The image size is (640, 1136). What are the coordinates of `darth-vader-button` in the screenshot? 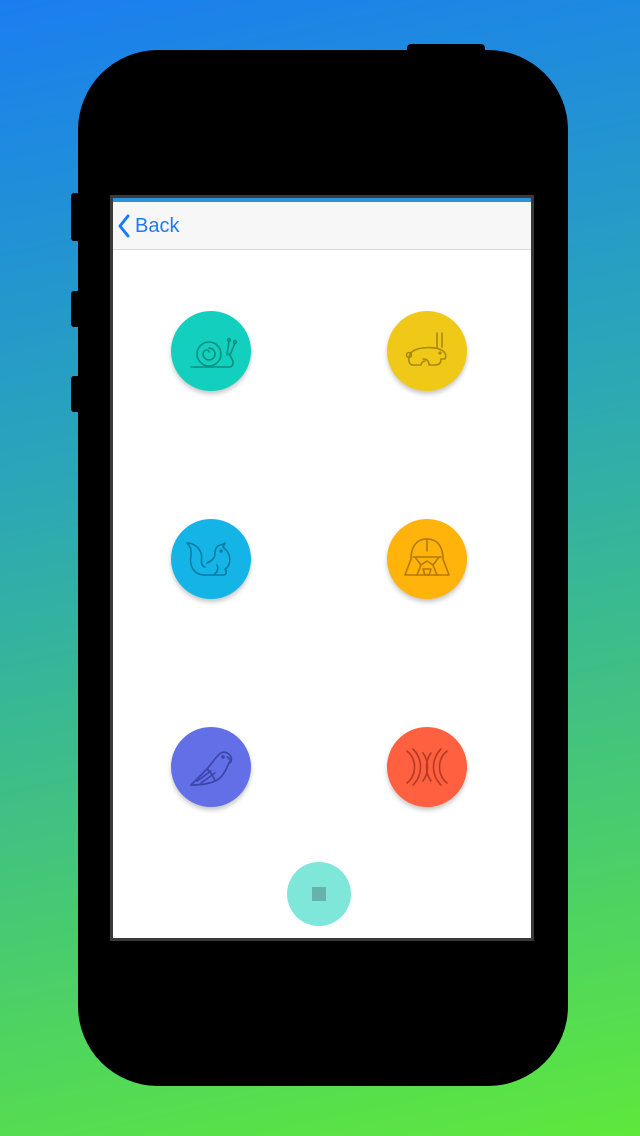 It's located at (427, 559).